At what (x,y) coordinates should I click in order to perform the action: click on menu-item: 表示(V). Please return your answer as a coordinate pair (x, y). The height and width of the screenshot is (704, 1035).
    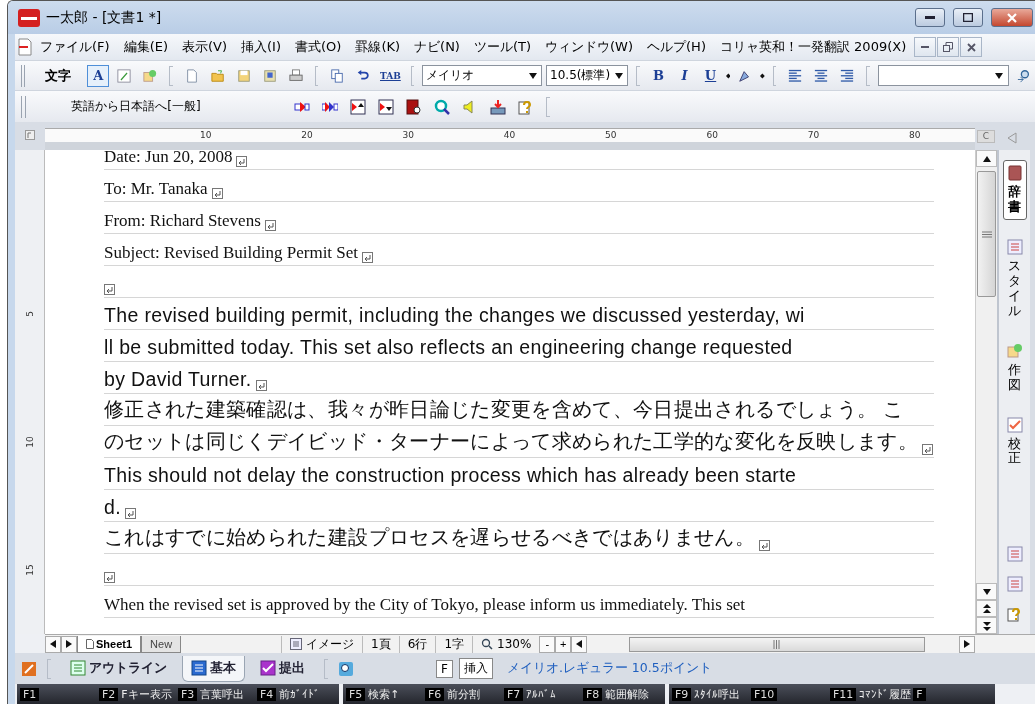
    Looking at the image, I should click on (205, 47).